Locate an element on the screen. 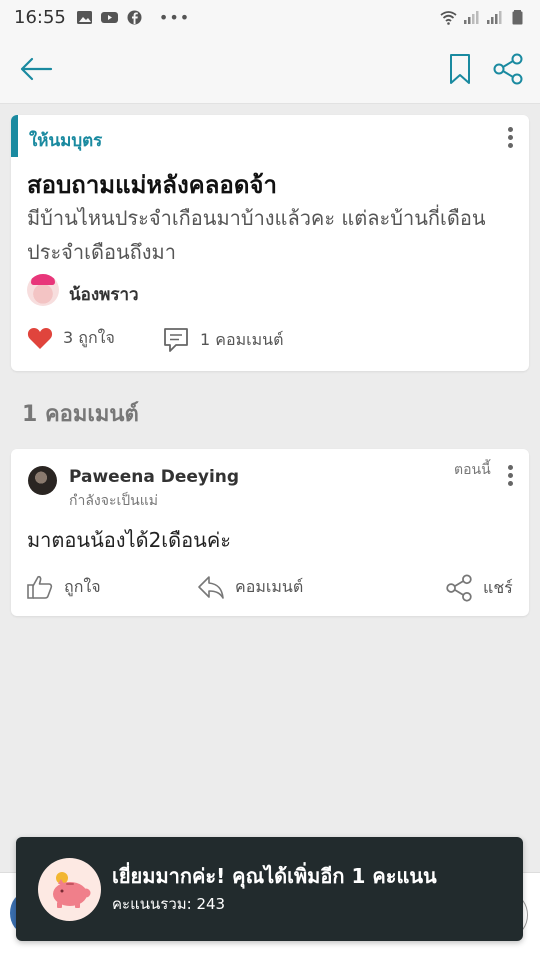 This screenshot has height=960, width=540. post-comment-button: 1 คอมเมนต์ is located at coordinates (222, 340).